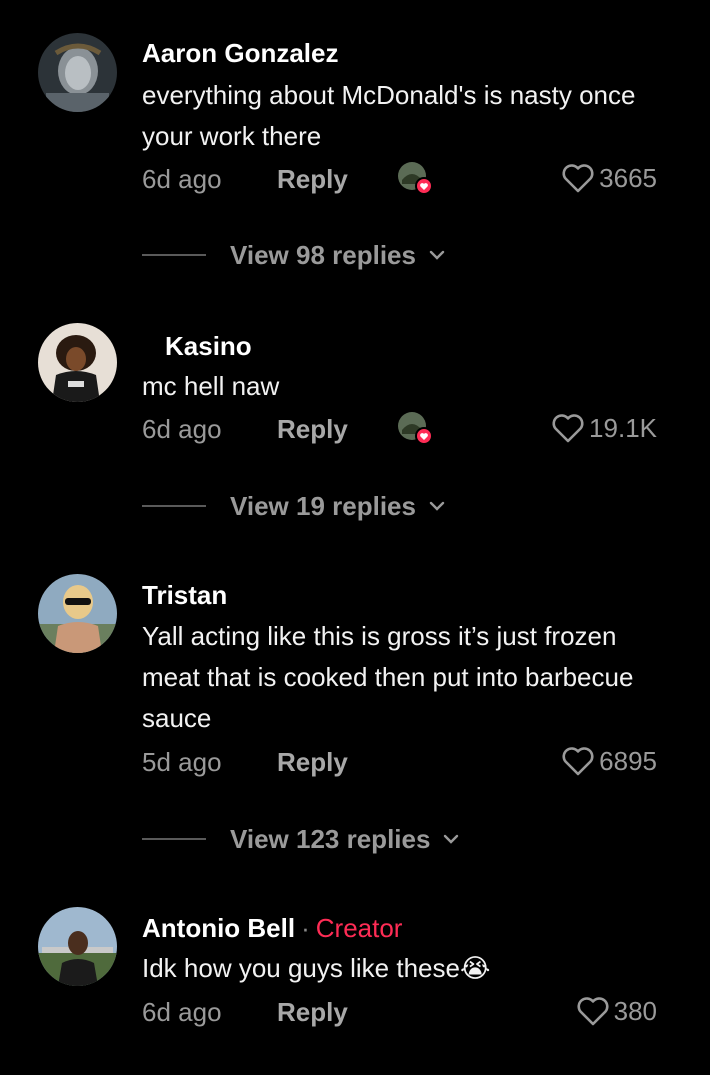 The width and height of the screenshot is (710, 1075). I want to click on like-button: 19.1K, so click(604, 428).